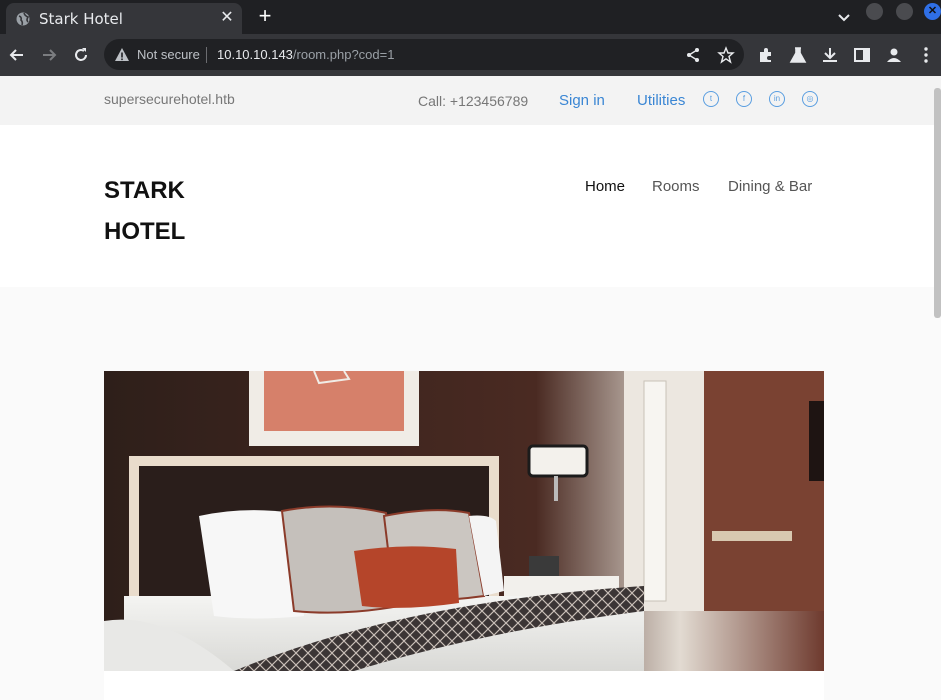  Describe the element at coordinates (777, 99) in the screenshot. I see `linkedin-icon: in` at that location.